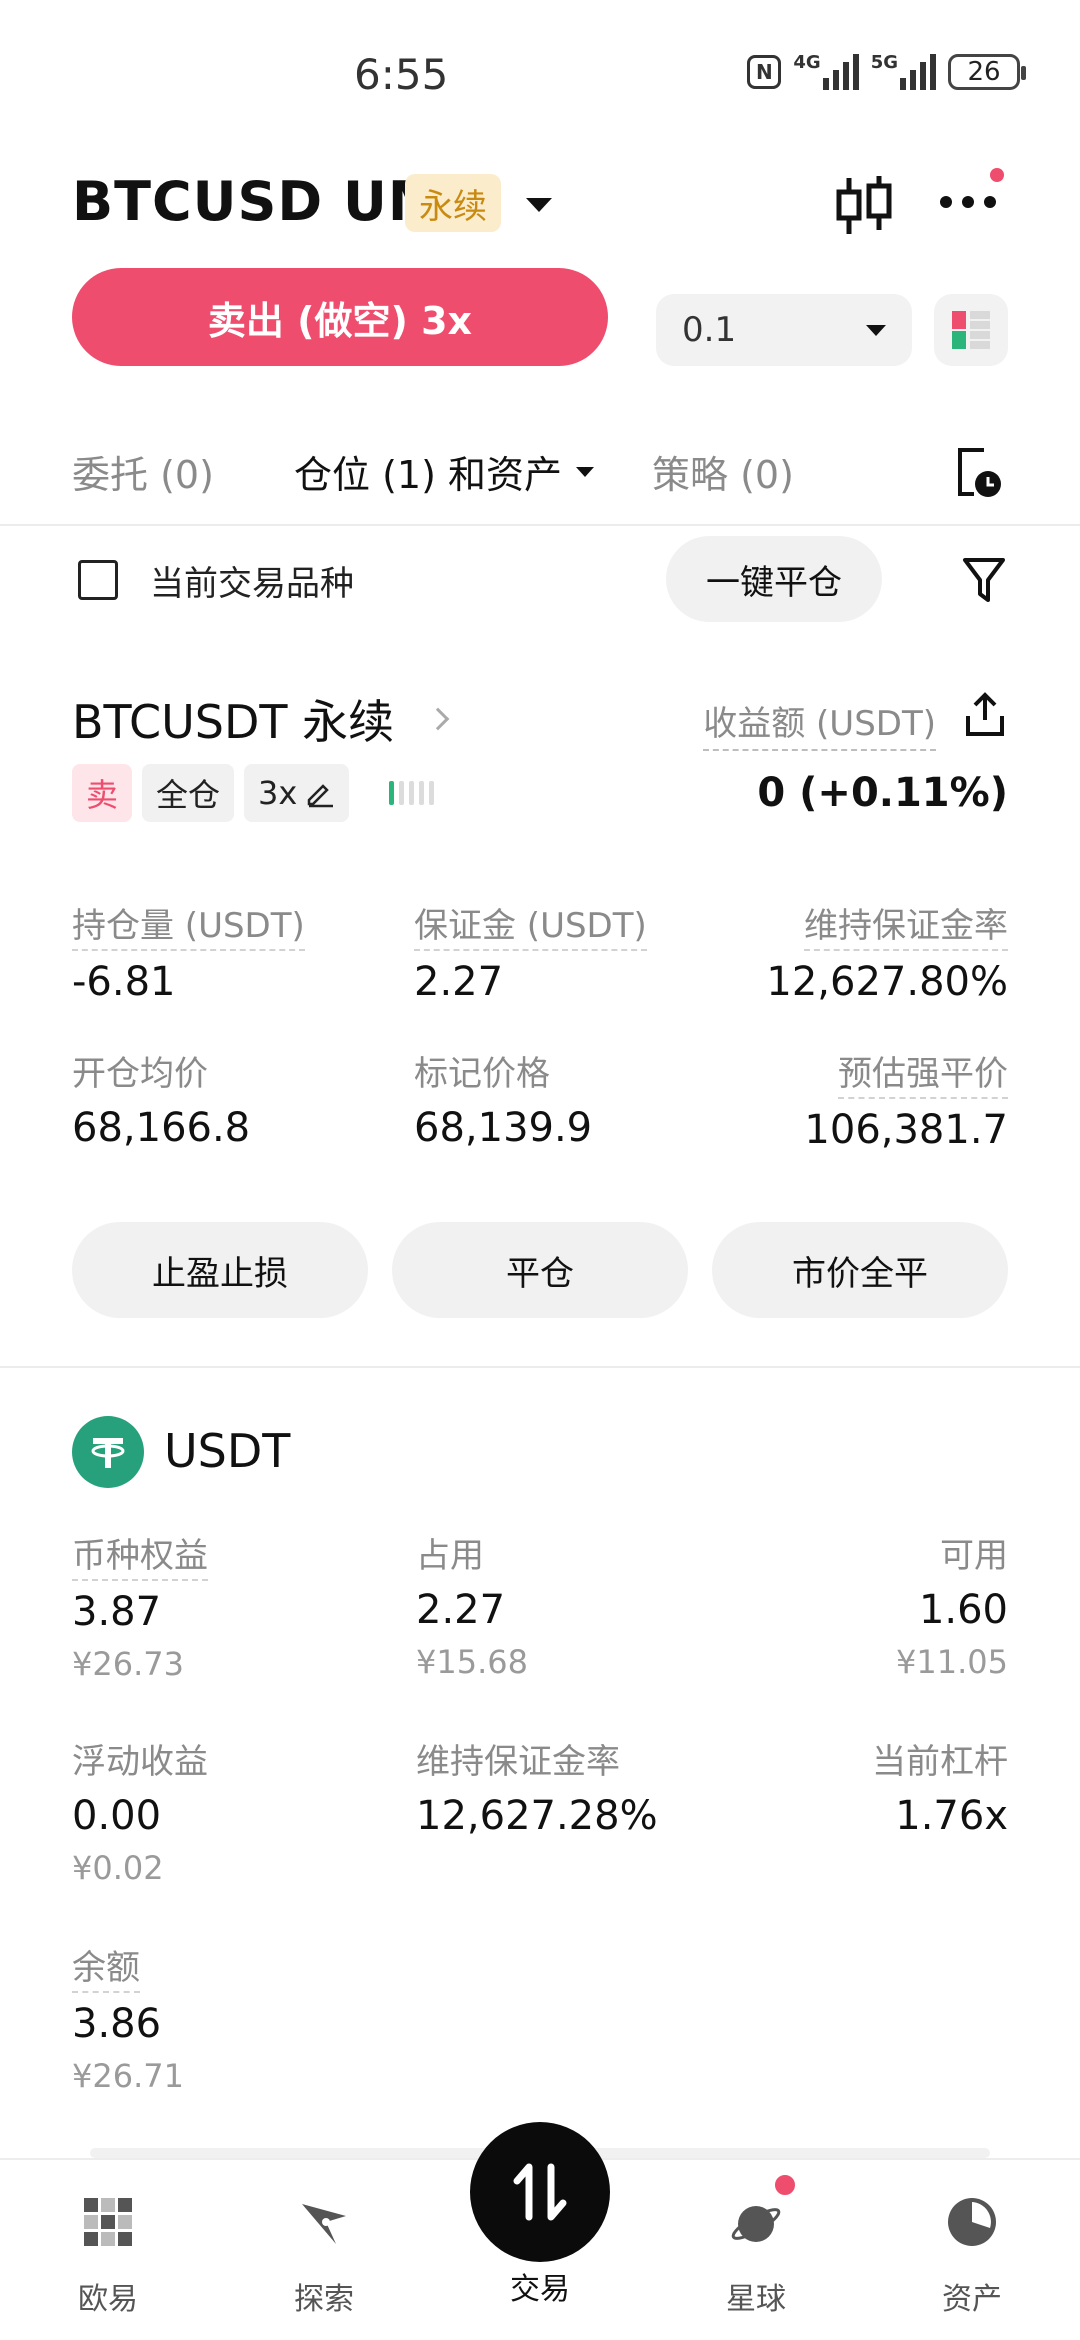  What do you see at coordinates (884, 62) in the screenshot?
I see `network-type-label: 5G` at bounding box center [884, 62].